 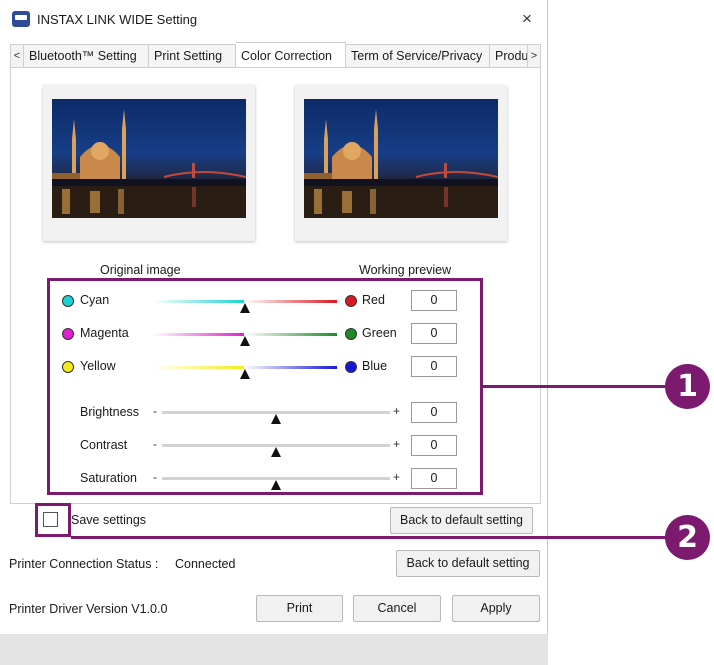 What do you see at coordinates (496, 608) in the screenshot?
I see `apply-button: Apply` at bounding box center [496, 608].